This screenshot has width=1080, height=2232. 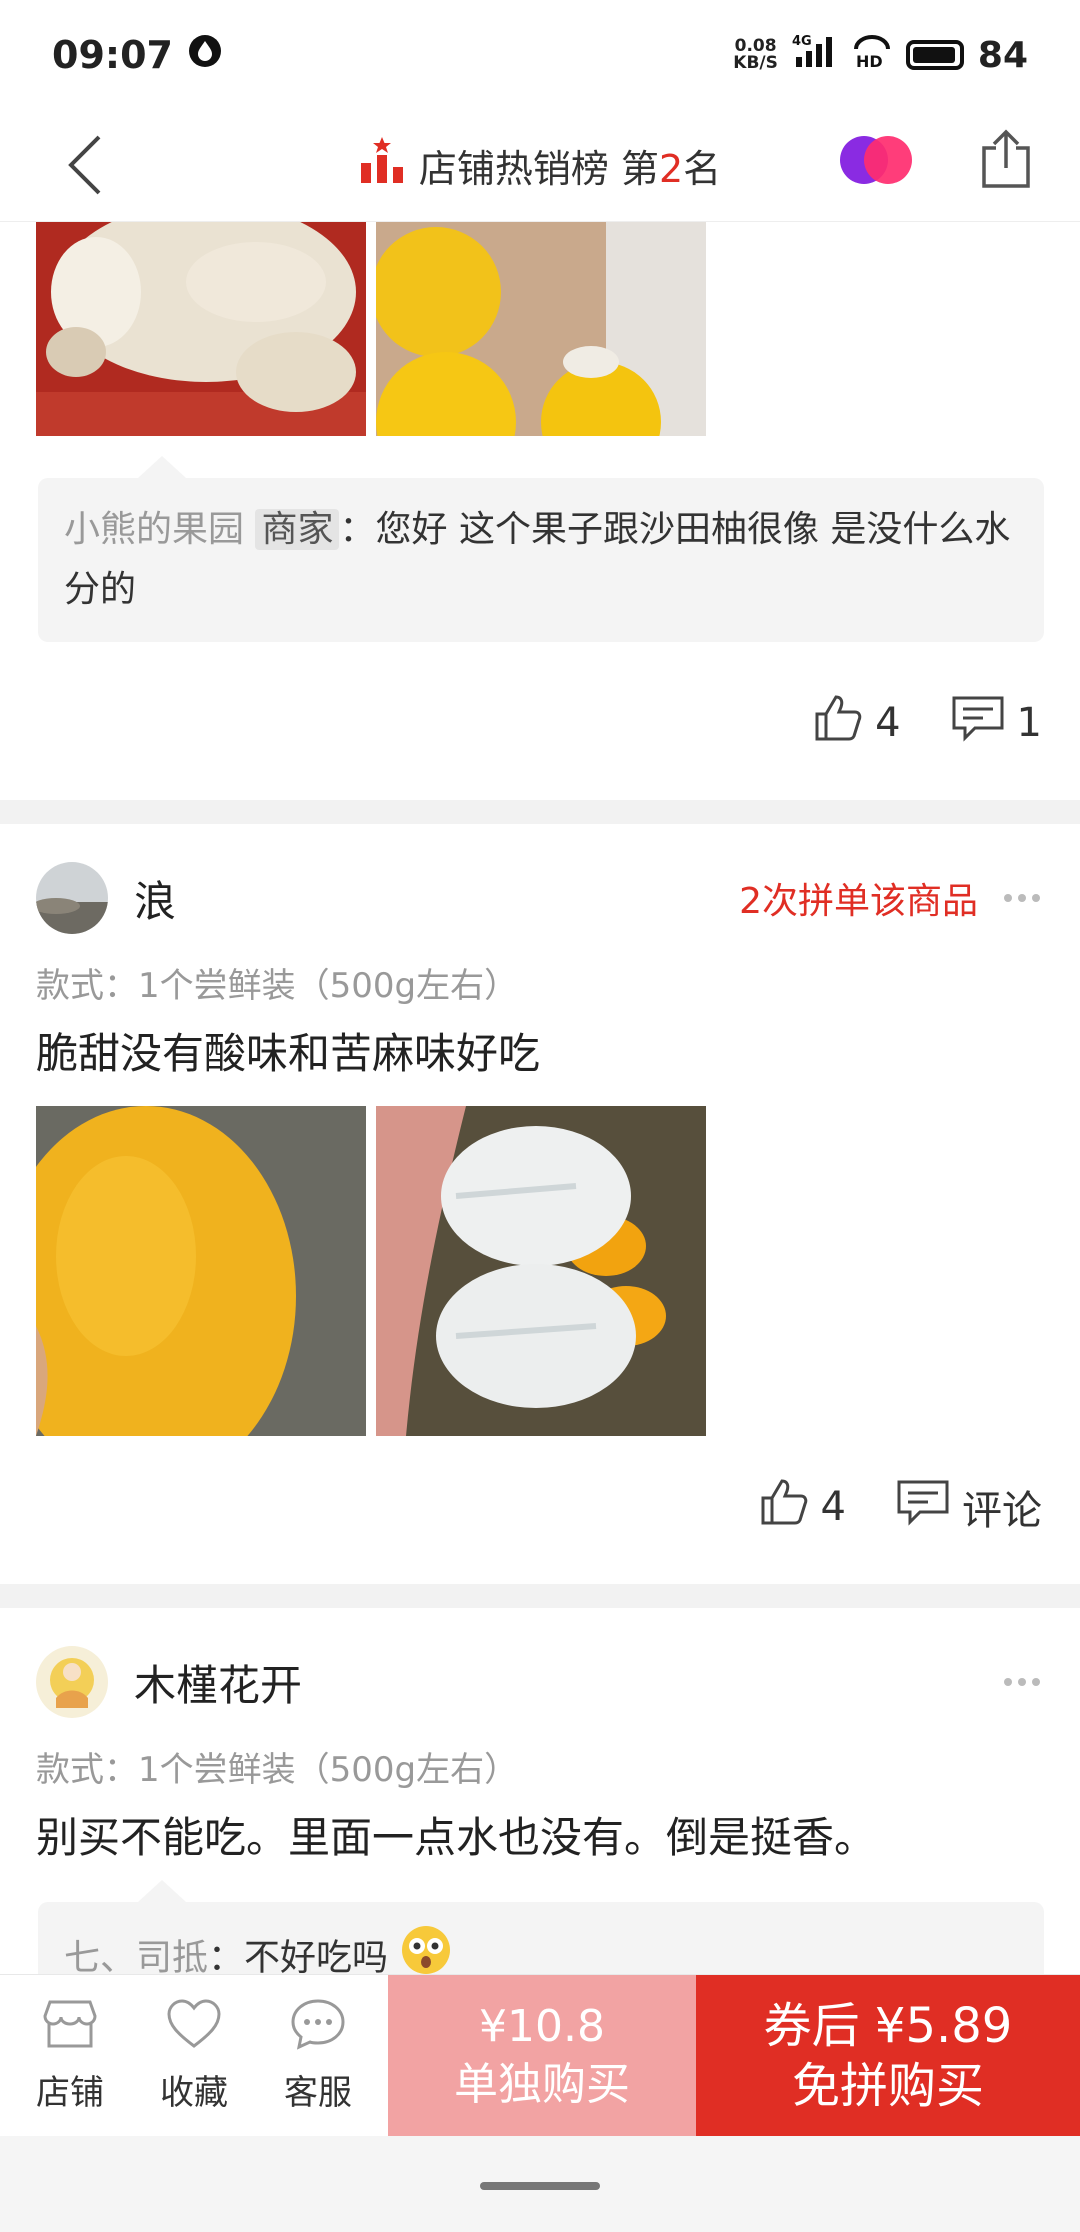 What do you see at coordinates (1002, 1511) in the screenshot?
I see `comment-label: 评论` at bounding box center [1002, 1511].